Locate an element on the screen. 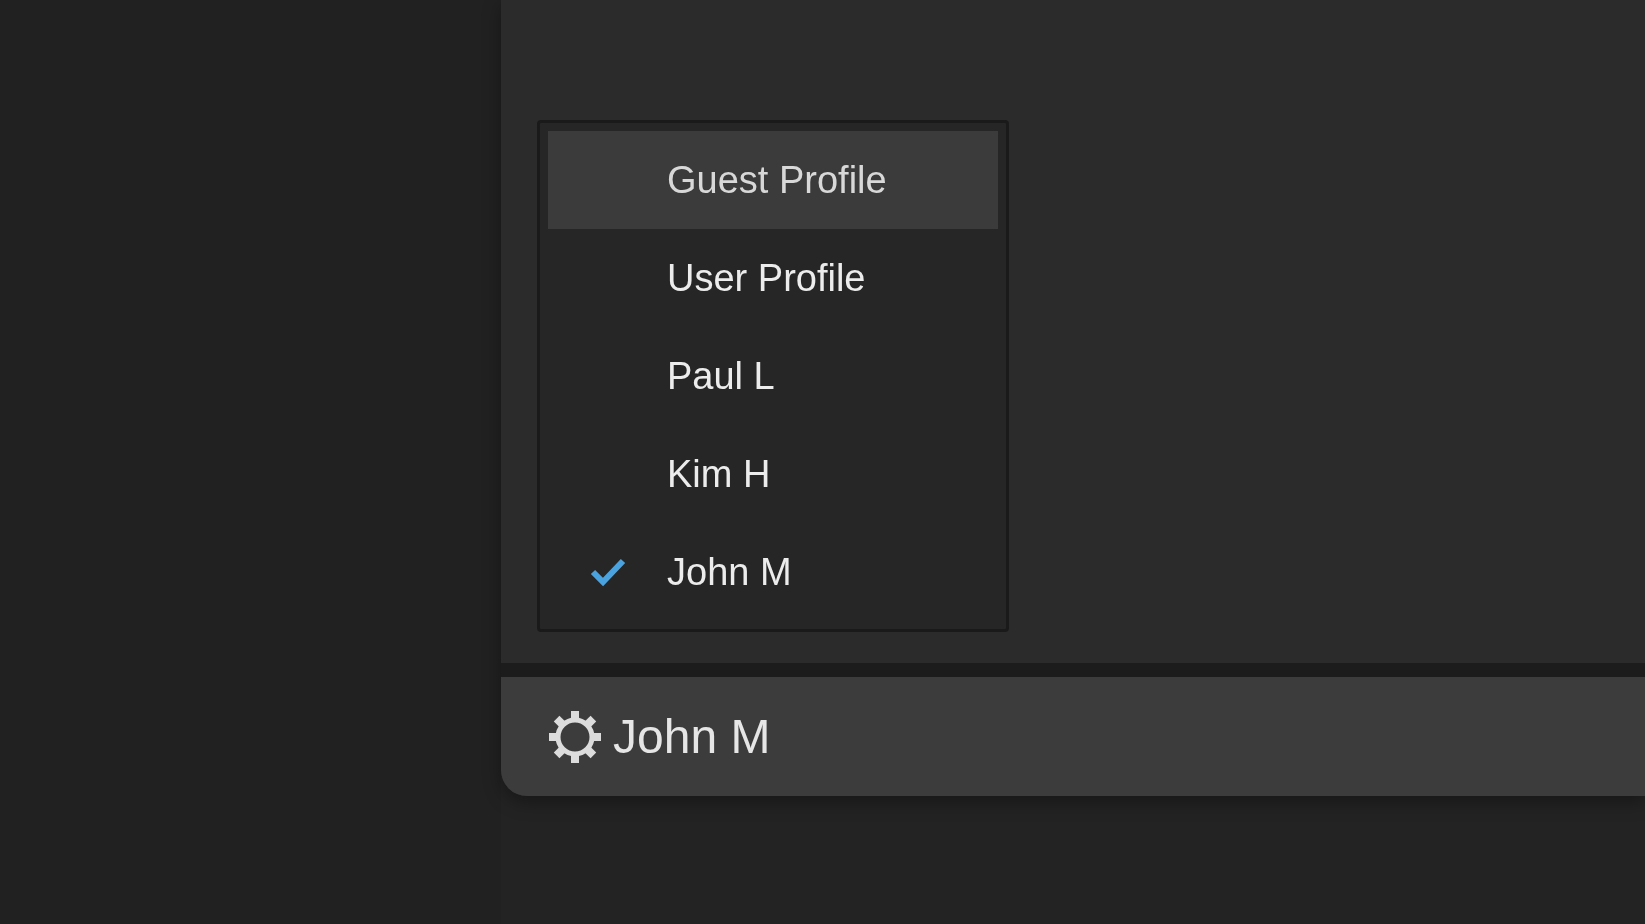 The image size is (1645, 924). menu-item: Paul L is located at coordinates (773, 376).